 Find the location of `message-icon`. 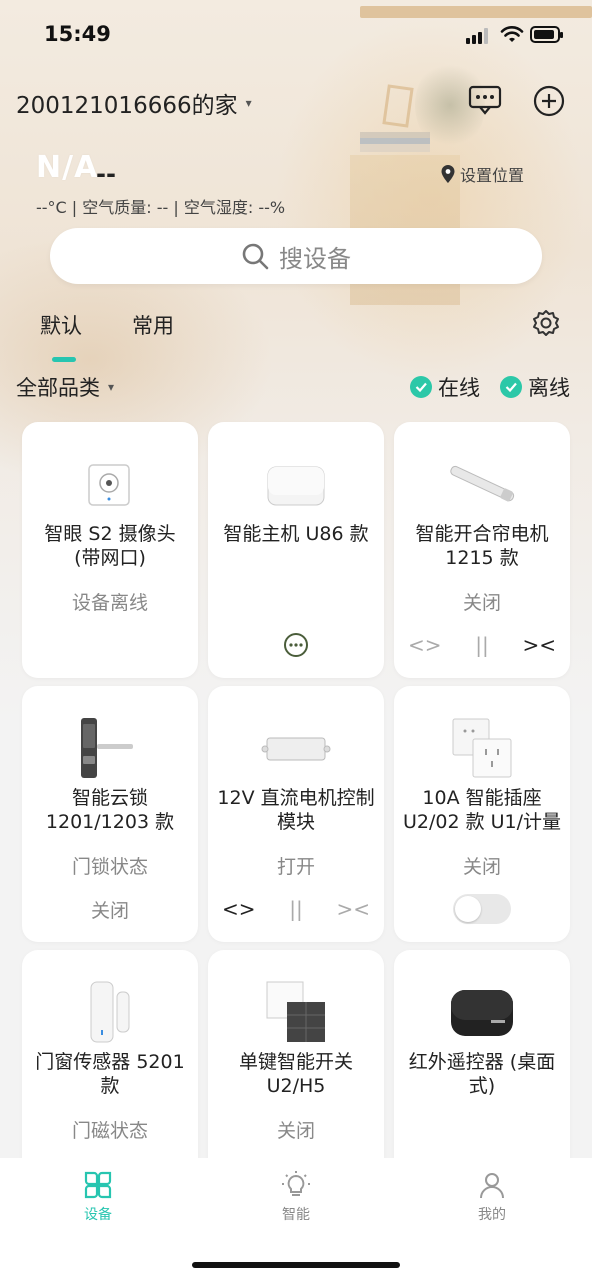

message-icon is located at coordinates (485, 100).